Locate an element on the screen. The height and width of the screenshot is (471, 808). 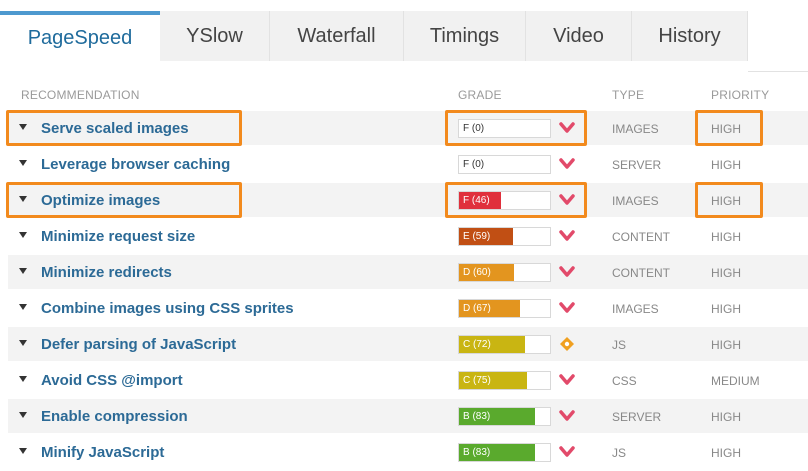
header-recommendation: RECOMMENDATION is located at coordinates (80, 95).